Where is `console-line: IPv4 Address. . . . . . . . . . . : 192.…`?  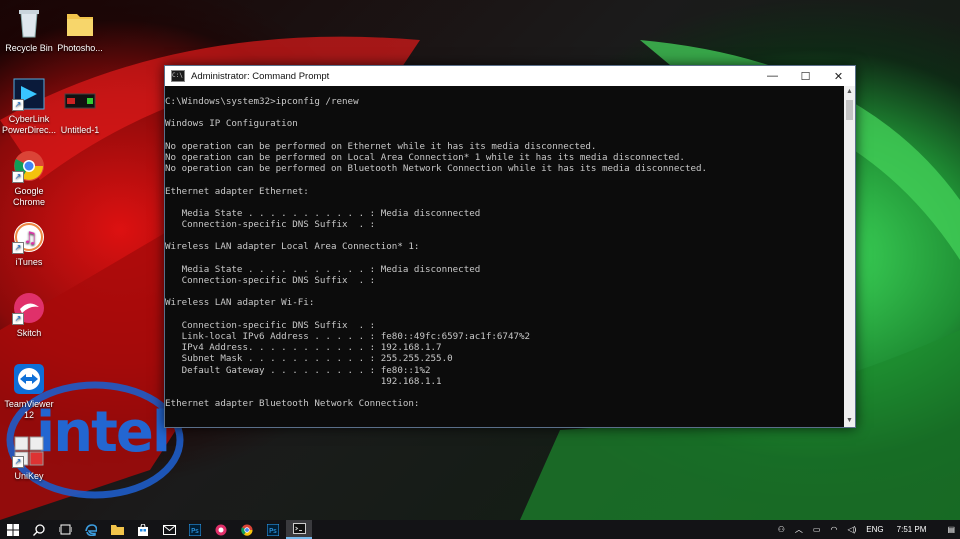
console-line: IPv4 Address. . . . . . . . . . . : 192.… is located at coordinates (303, 348).